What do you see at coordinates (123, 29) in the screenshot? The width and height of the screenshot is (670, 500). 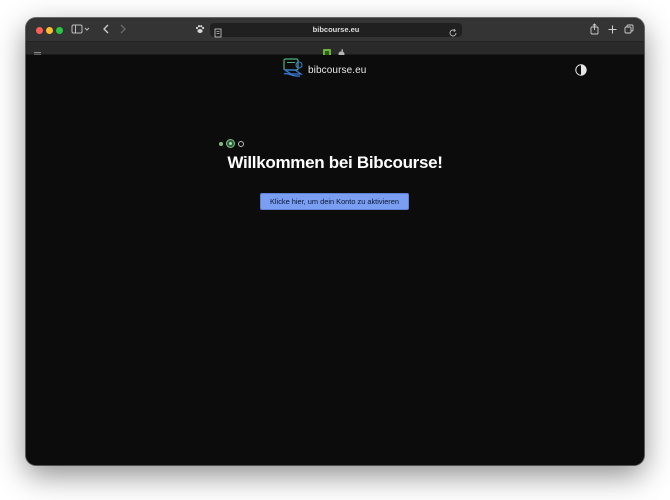 I see `chevron-right-icon` at bounding box center [123, 29].